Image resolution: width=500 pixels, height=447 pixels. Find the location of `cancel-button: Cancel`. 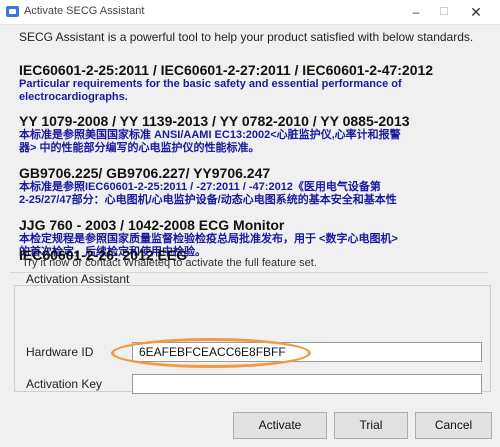

cancel-button: Cancel is located at coordinates (453, 425).